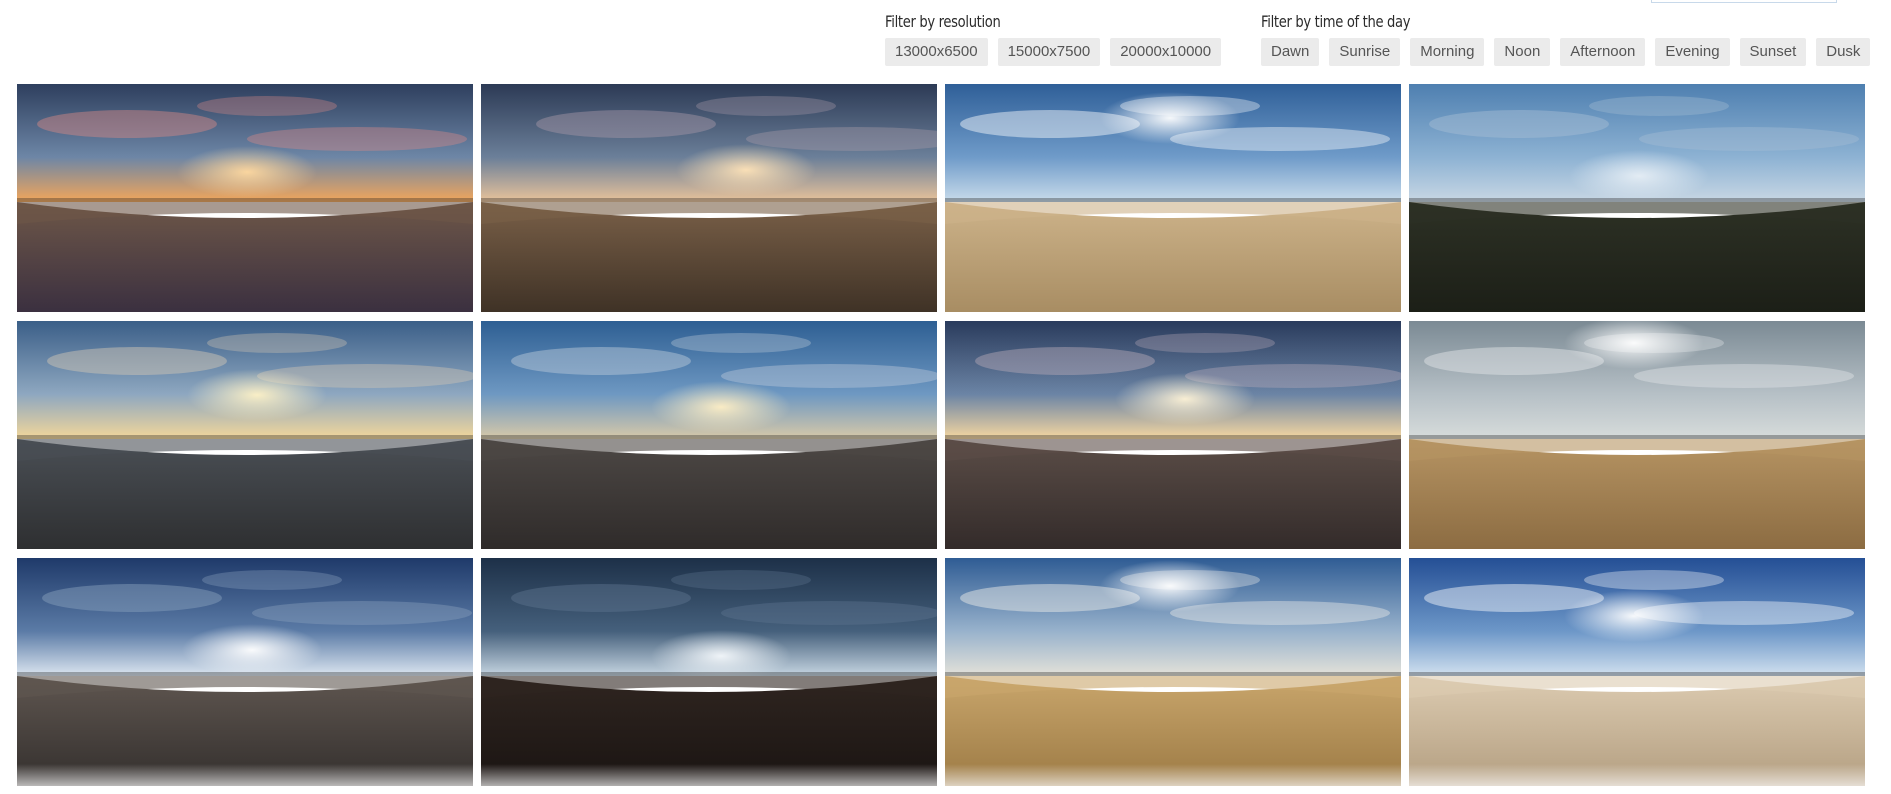  I want to click on filter-time-noon: Noon, so click(1522, 52).